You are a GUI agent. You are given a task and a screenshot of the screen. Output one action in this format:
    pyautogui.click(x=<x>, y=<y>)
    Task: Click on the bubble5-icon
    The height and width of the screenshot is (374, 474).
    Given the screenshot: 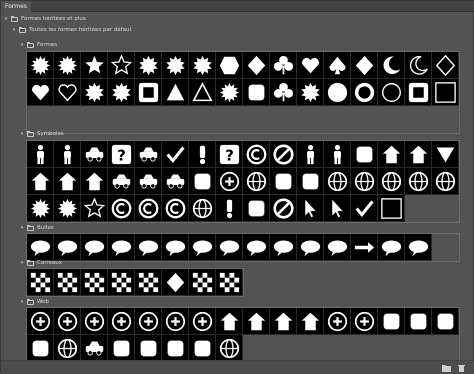 What is the action you would take?
    pyautogui.click(x=148, y=247)
    